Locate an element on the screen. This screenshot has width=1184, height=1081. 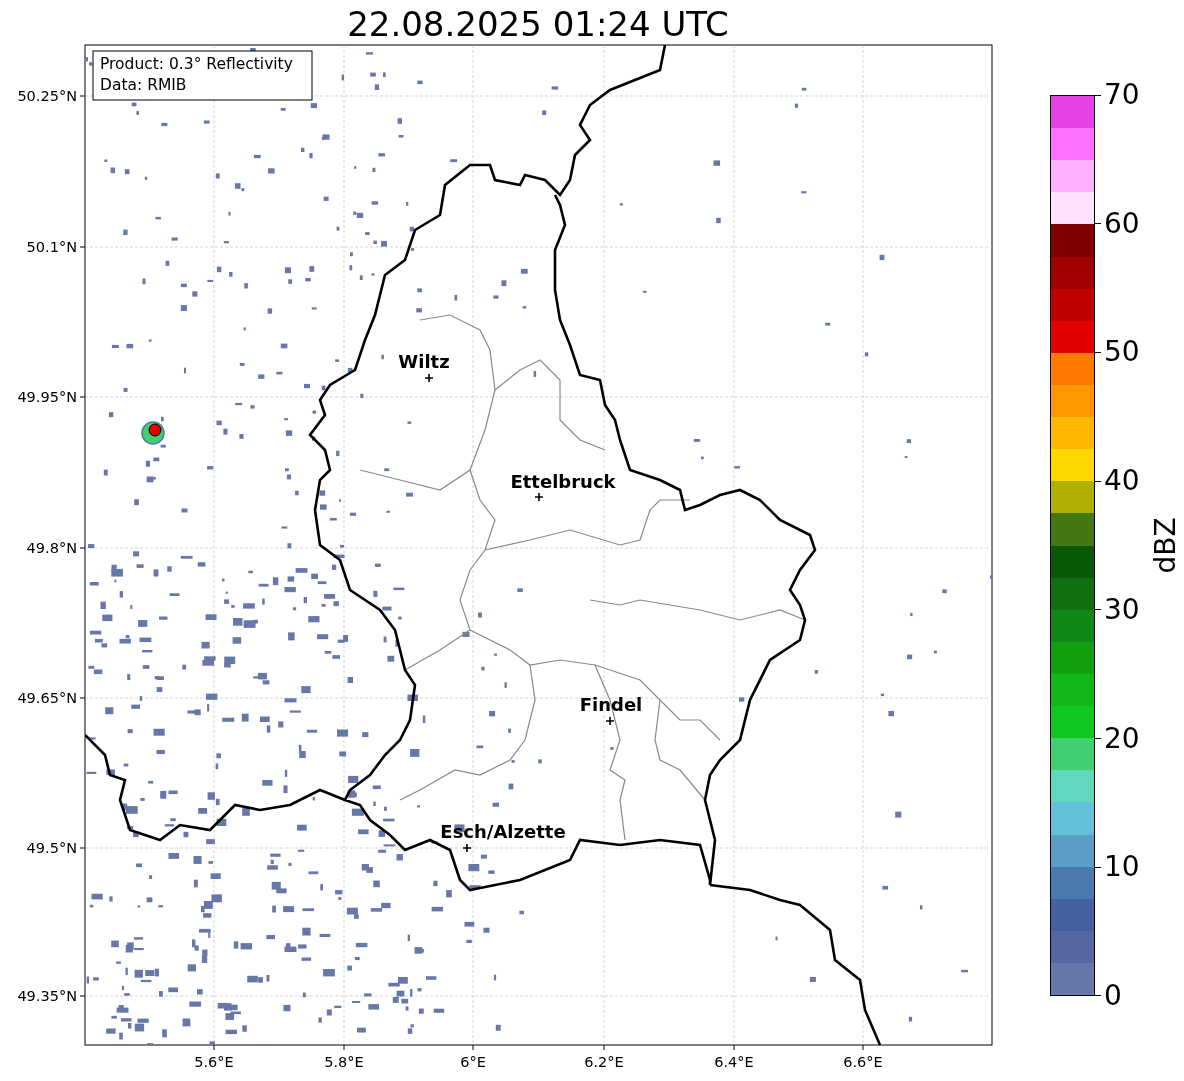
radar-site-icon is located at coordinates (153, 433).